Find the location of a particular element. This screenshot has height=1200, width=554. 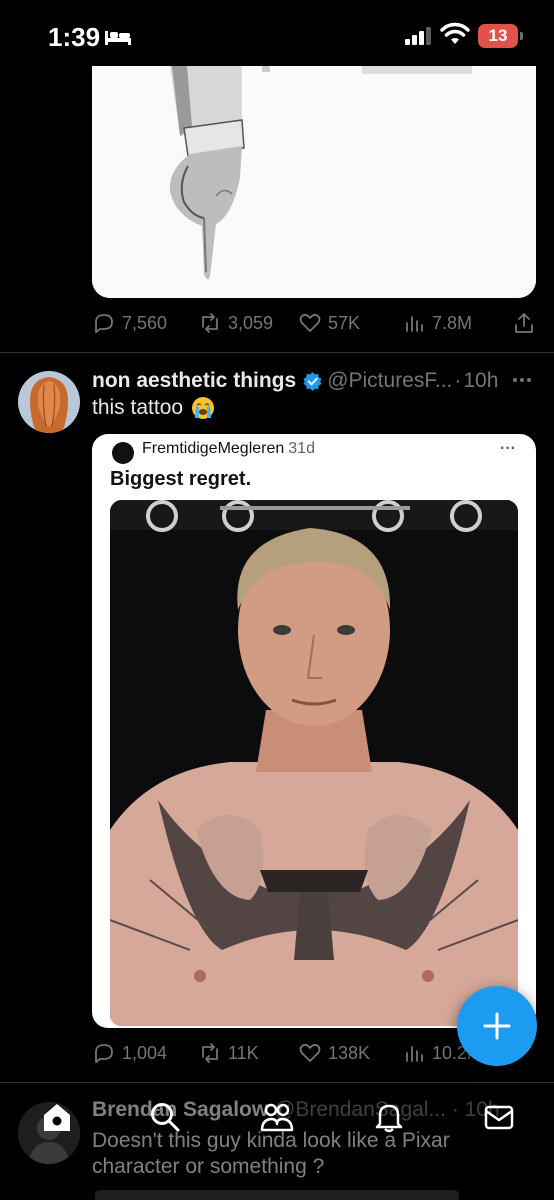

like-count: 57K is located at coordinates (344, 322).